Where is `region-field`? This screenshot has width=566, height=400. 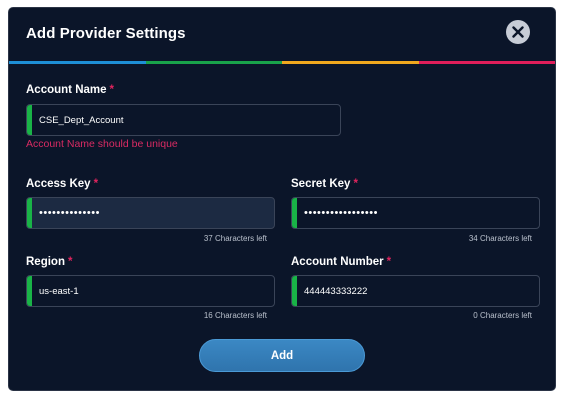 region-field is located at coordinates (150, 291).